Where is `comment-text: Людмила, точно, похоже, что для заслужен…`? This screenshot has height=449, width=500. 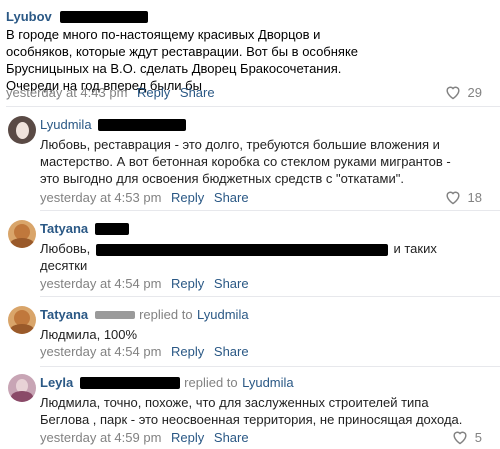 comment-text: Людмила, точно, похоже, что для заслужен… is located at coordinates (251, 411).